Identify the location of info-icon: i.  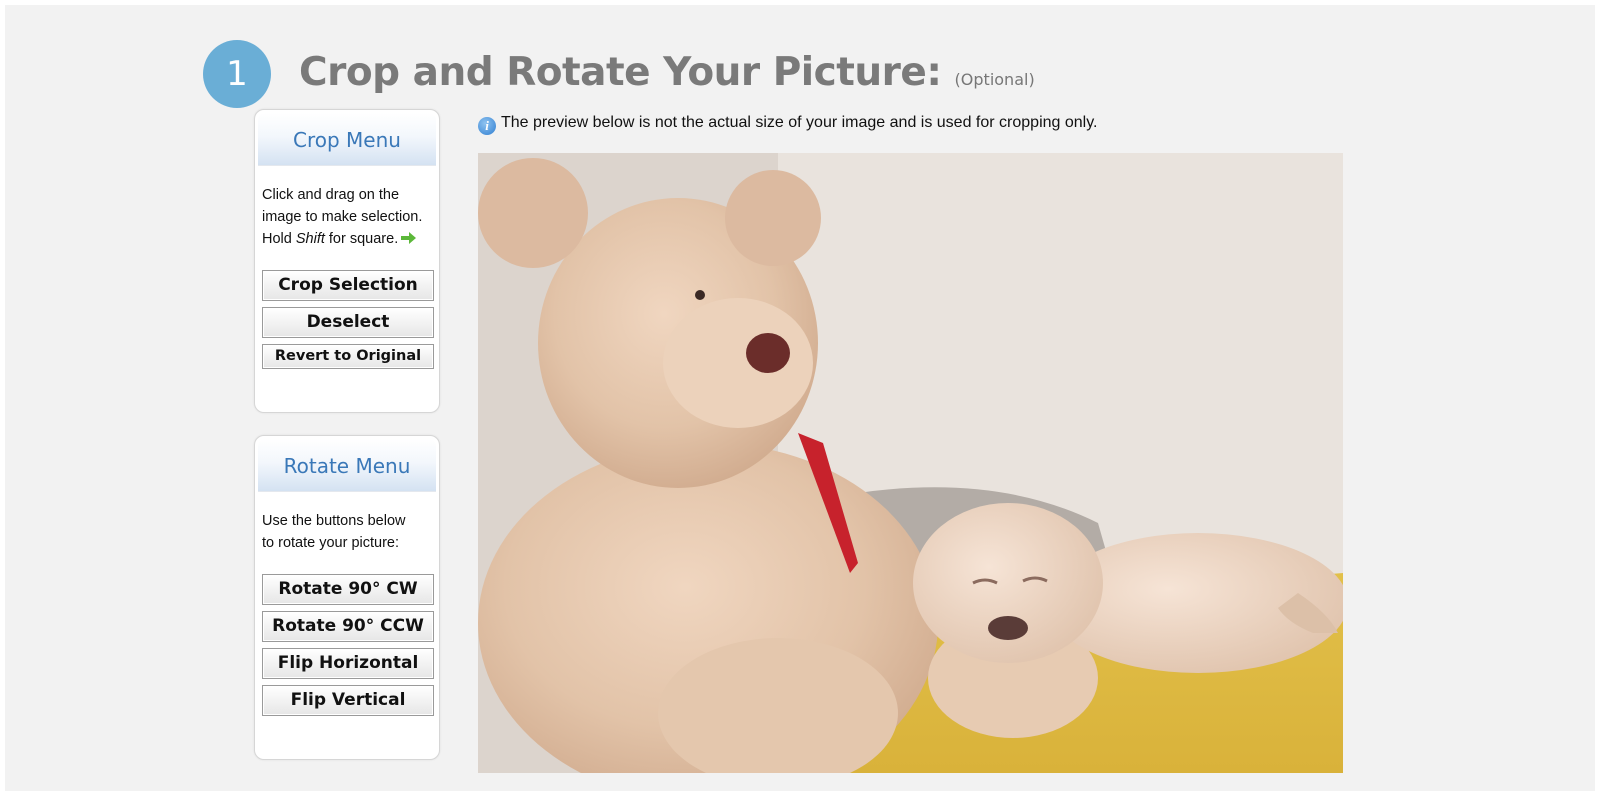
(487, 126).